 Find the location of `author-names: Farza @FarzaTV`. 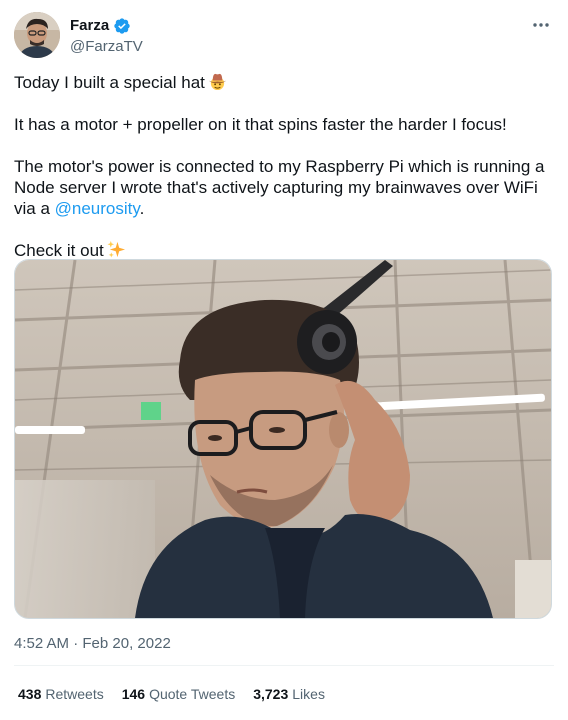

author-names: Farza @FarzaTV is located at coordinates (106, 36).